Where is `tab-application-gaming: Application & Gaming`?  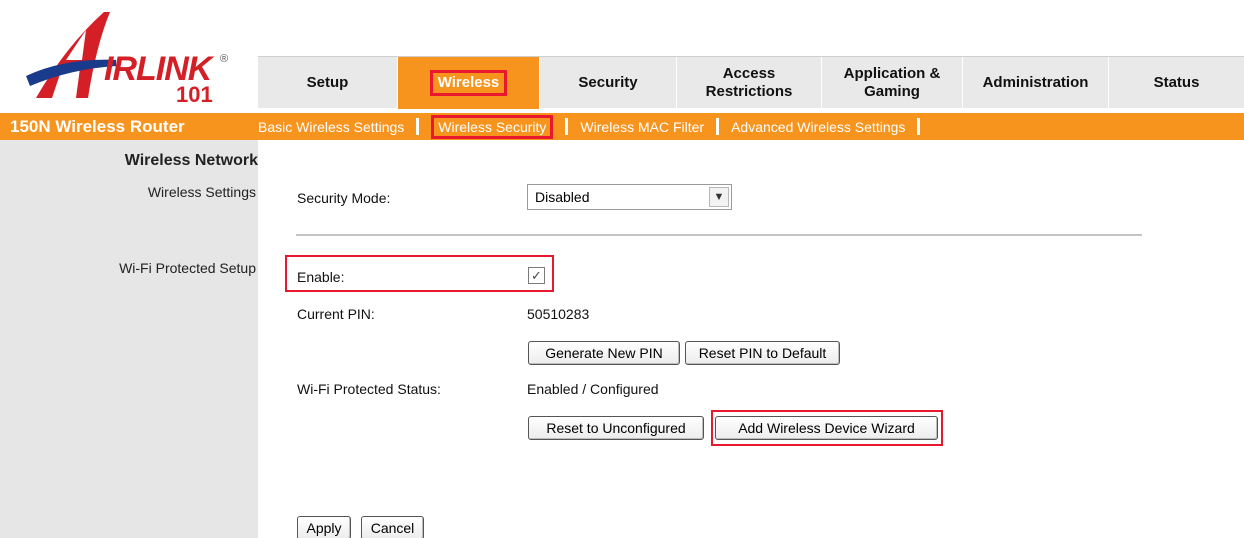 tab-application-gaming: Application & Gaming is located at coordinates (892, 83).